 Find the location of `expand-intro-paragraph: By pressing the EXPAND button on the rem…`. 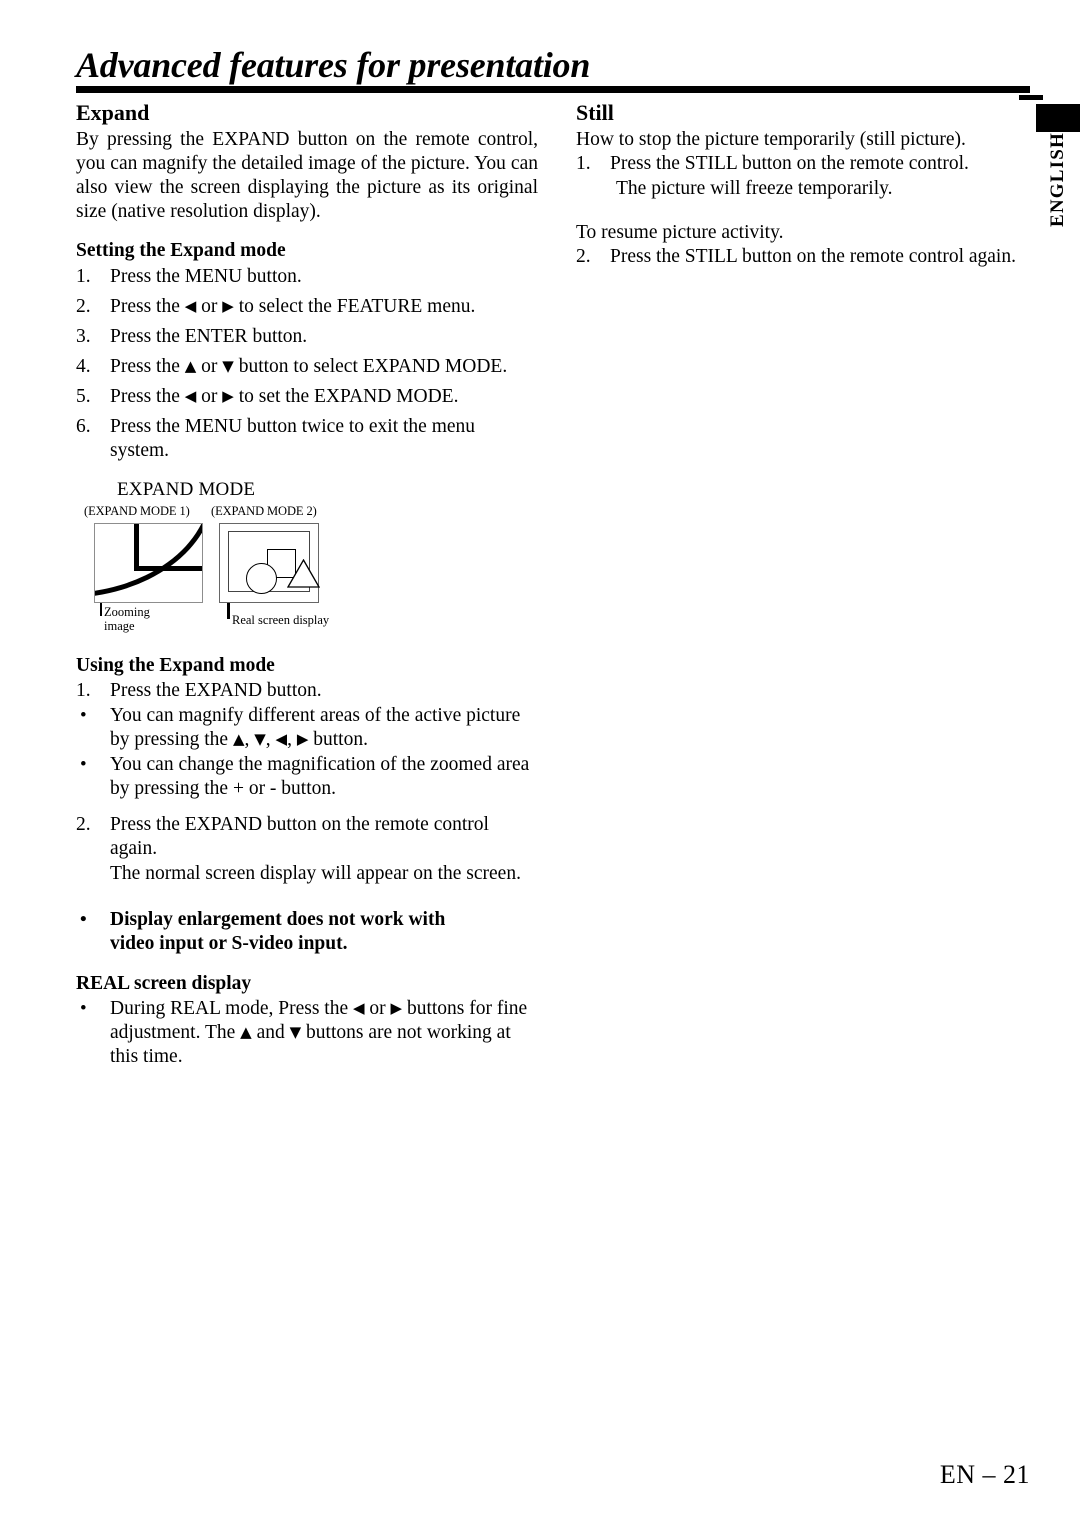

expand-intro-paragraph: By pressing the EXPAND button on the rem… is located at coordinates (307, 175).